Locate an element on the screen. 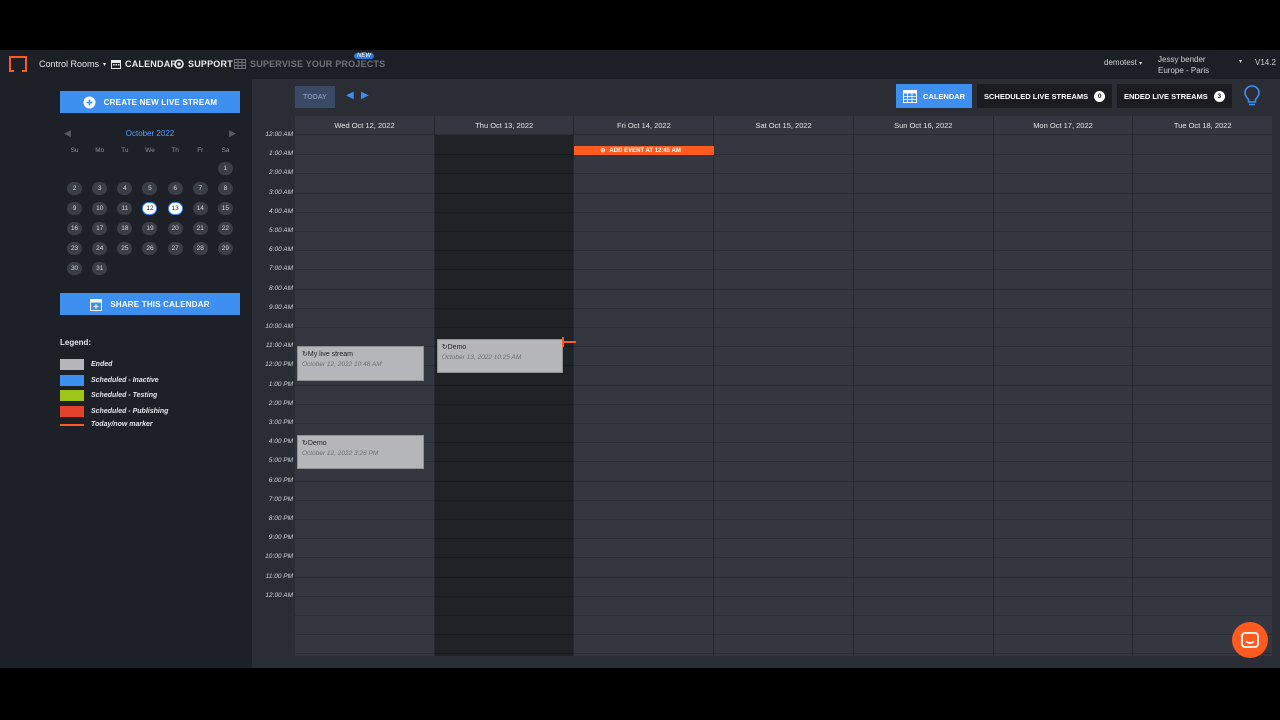  calendar-day-6: 6 is located at coordinates (175, 188).